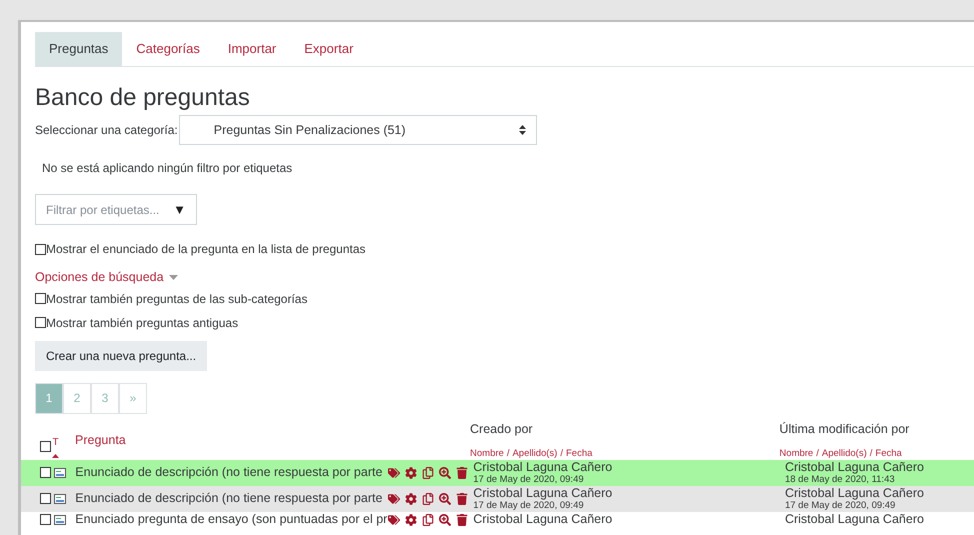 The height and width of the screenshot is (535, 974). I want to click on question-row: Enunciado de descripción (no tiene respuesta por parte Cristobal Laguna Cañero 17 de May de 2020, 09:49 Cristobal Laguna Cañero 18 de May de 2020, 11:43, so click(497, 473).